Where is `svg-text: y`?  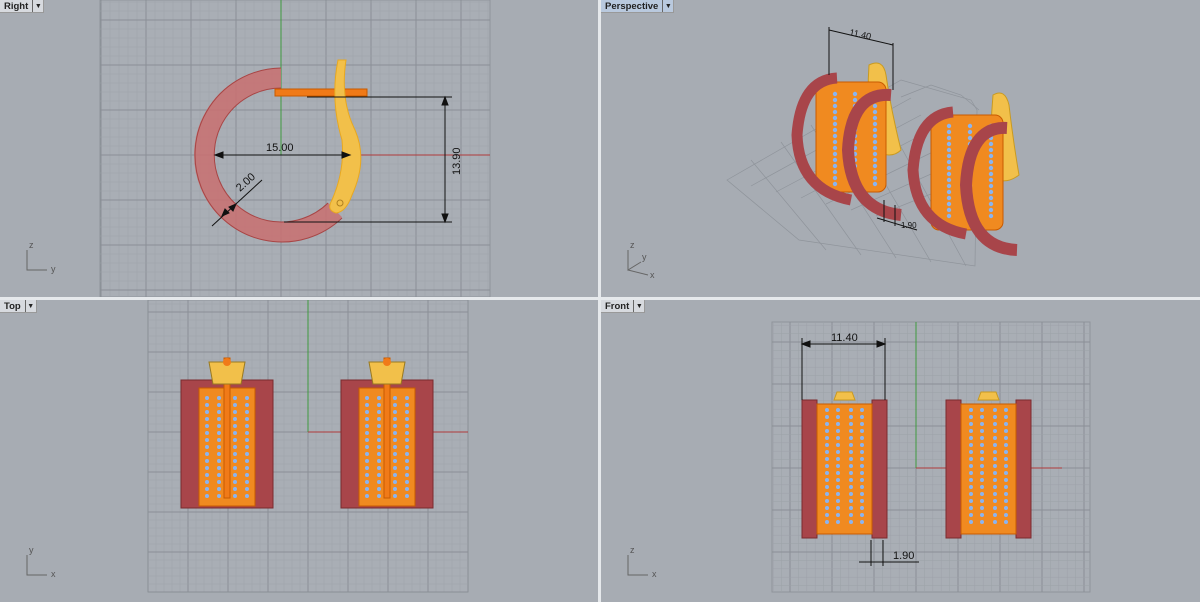
svg-text: y is located at coordinates (31, 550).